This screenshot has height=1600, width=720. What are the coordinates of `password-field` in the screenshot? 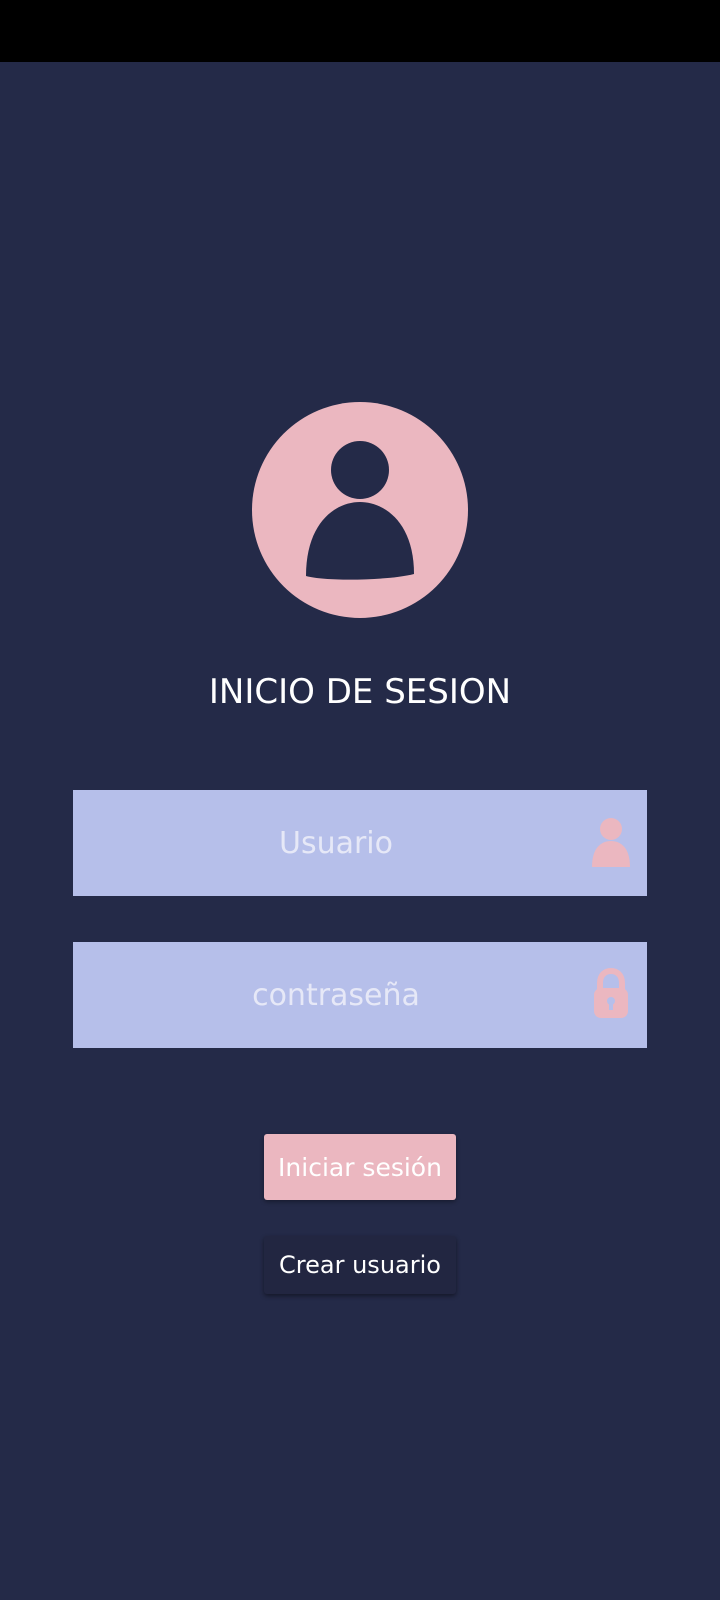 It's located at (348, 995).